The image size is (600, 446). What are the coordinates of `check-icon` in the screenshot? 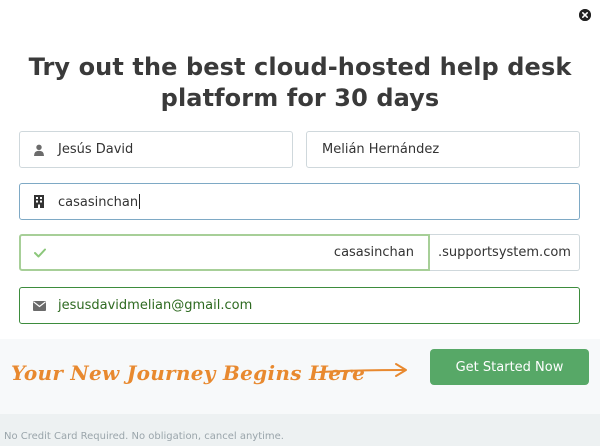 It's located at (40, 253).